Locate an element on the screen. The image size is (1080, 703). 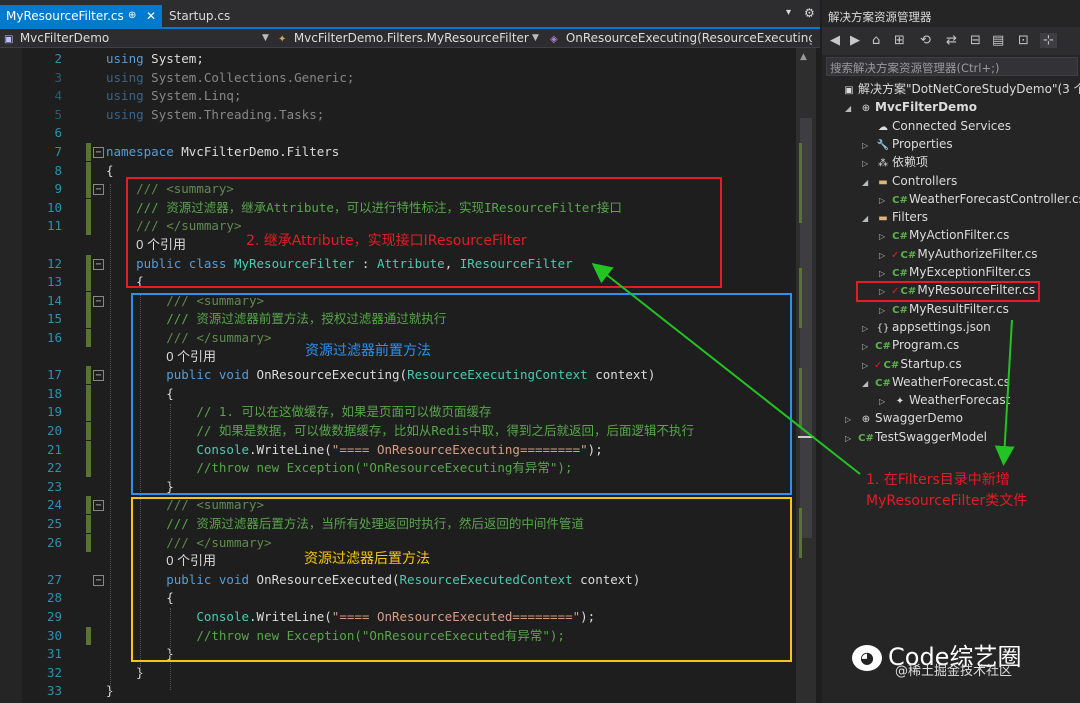
tree-item: ▷ C#Program.cs is located at coordinates (910, 345).